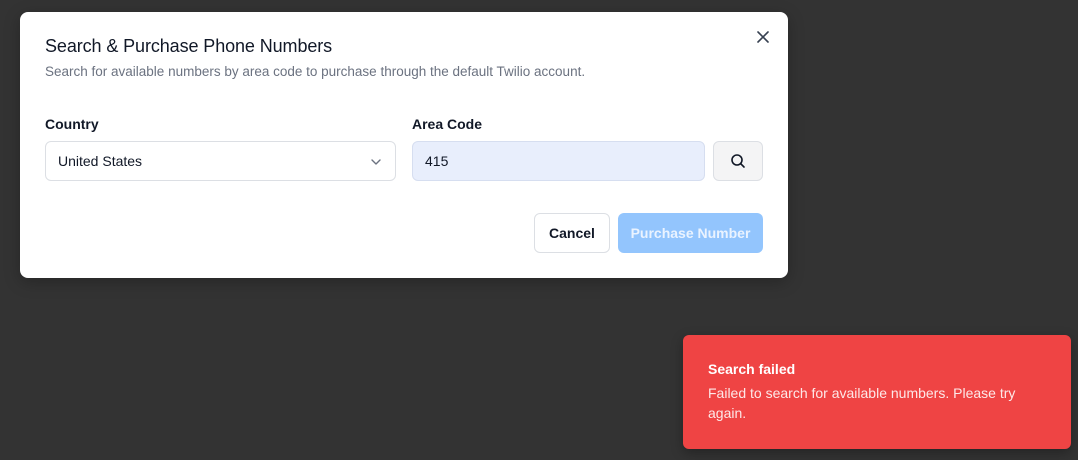  I want to click on close-icon, so click(763, 37).